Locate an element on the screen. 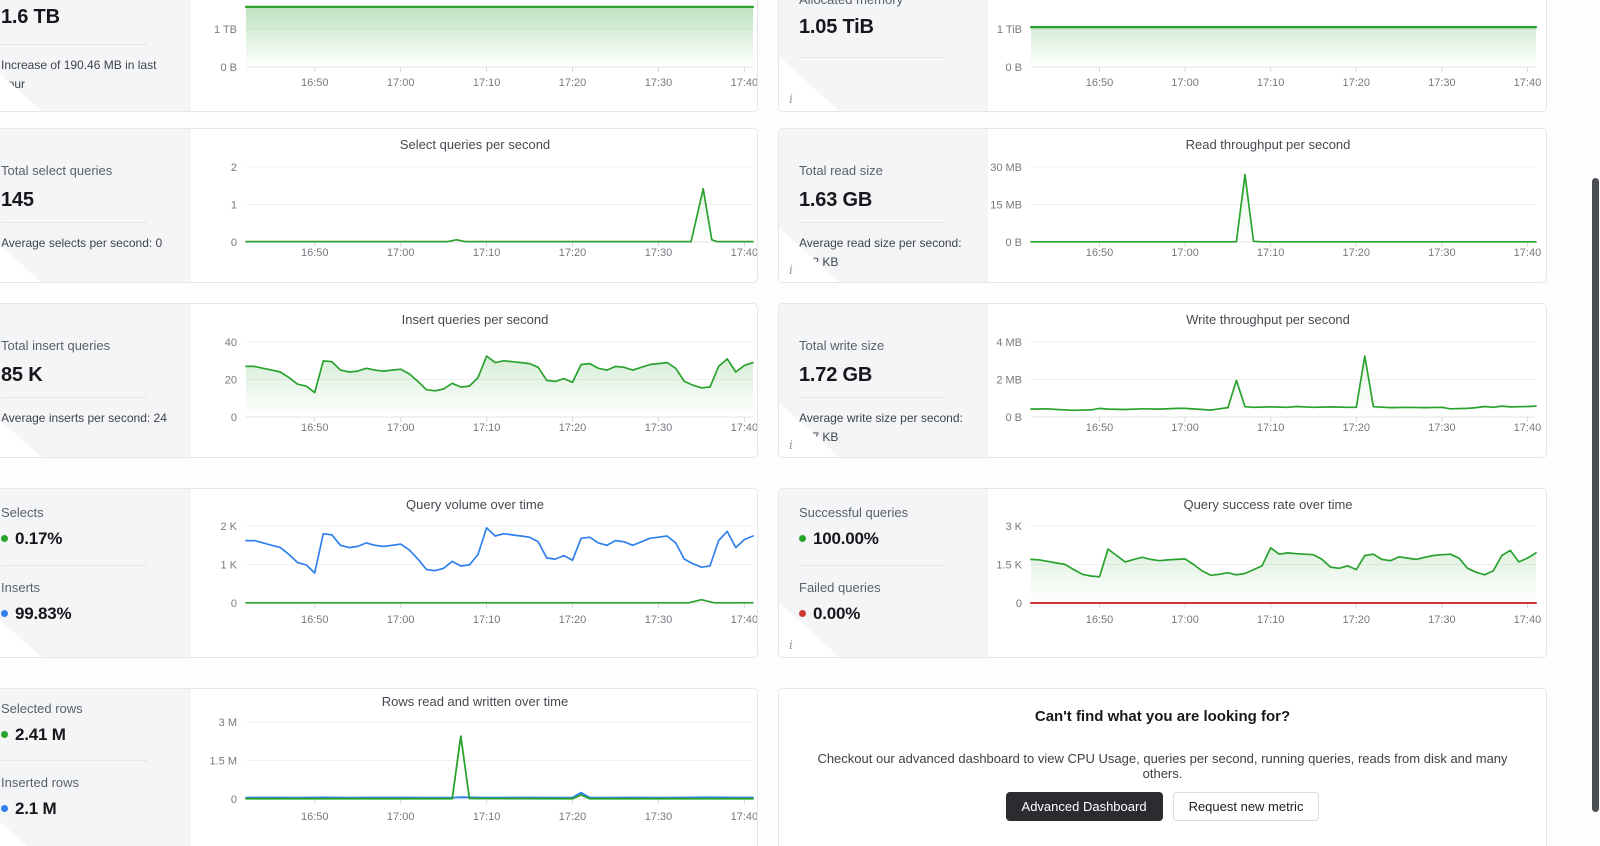  stat-panel: Selected rows 2.41 M Inserted rows 2.1 M is located at coordinates (95, 767).